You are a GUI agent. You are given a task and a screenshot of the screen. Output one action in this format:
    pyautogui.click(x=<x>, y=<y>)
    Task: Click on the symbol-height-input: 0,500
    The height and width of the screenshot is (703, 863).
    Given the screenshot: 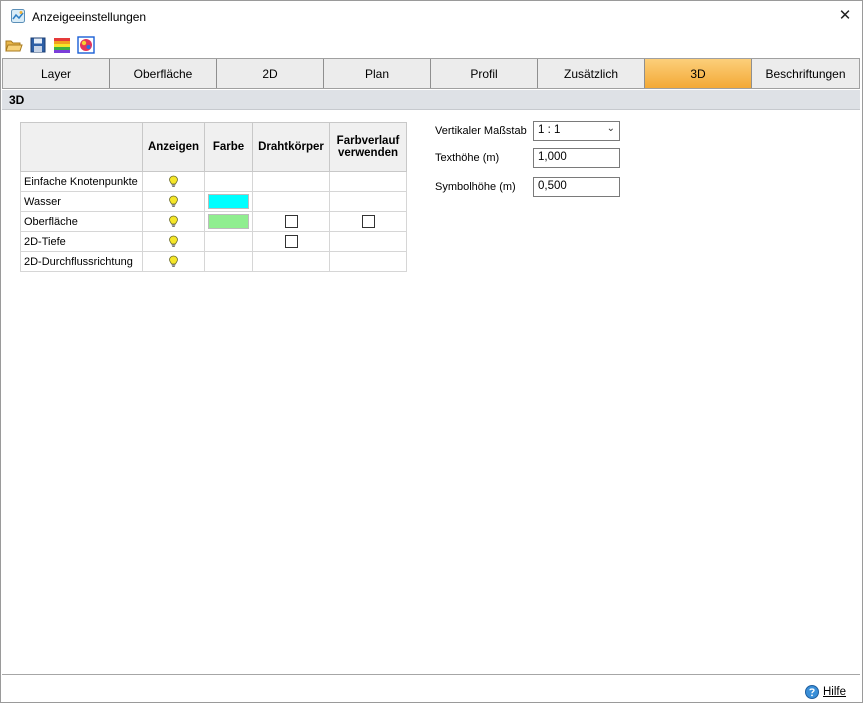 What is the action you would take?
    pyautogui.click(x=576, y=187)
    